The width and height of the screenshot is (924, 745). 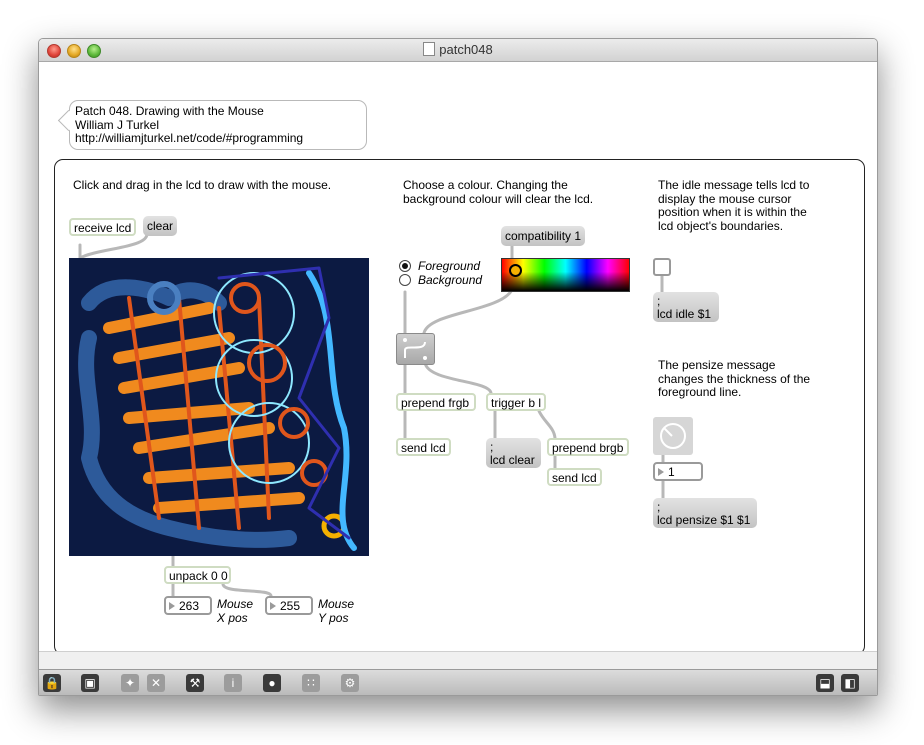 I want to click on clear-message: clear, so click(x=160, y=226).